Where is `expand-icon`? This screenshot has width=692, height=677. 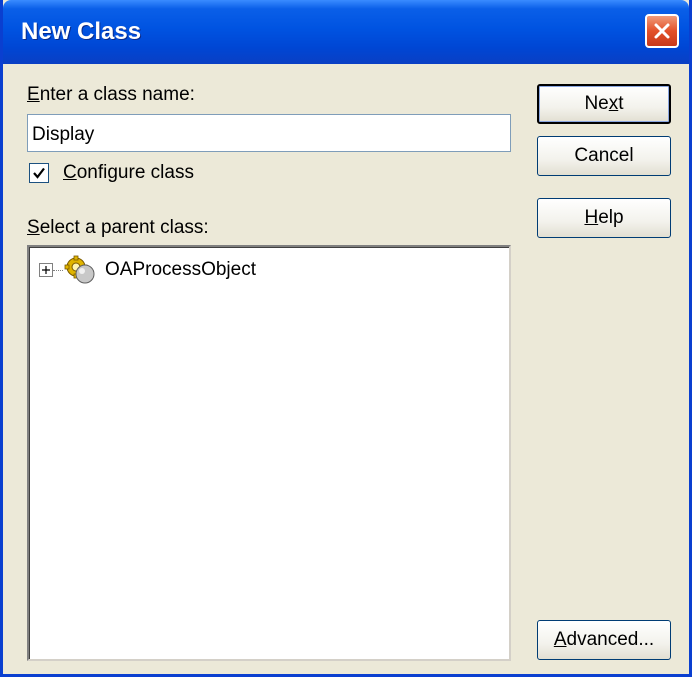
expand-icon is located at coordinates (46, 270).